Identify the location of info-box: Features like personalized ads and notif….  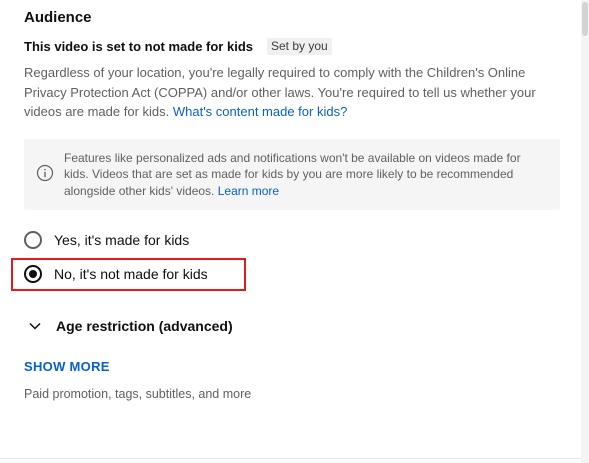
(292, 174).